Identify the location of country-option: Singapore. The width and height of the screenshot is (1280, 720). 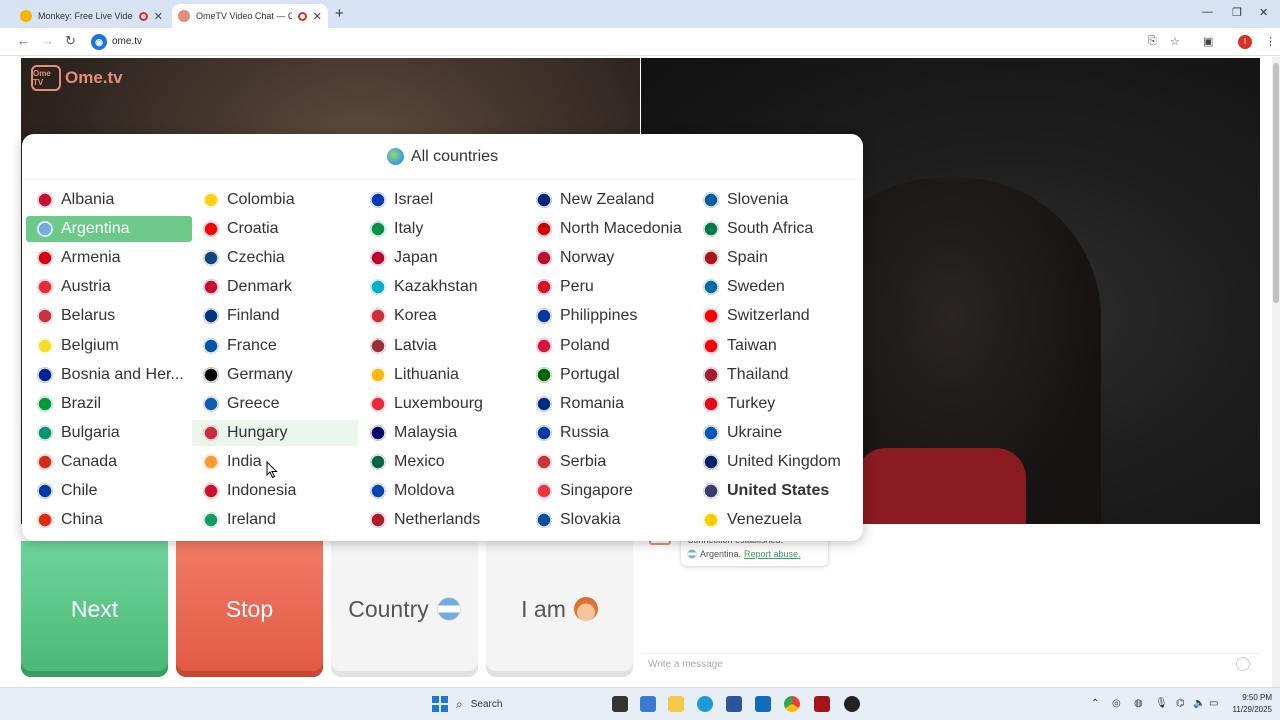
(608, 491).